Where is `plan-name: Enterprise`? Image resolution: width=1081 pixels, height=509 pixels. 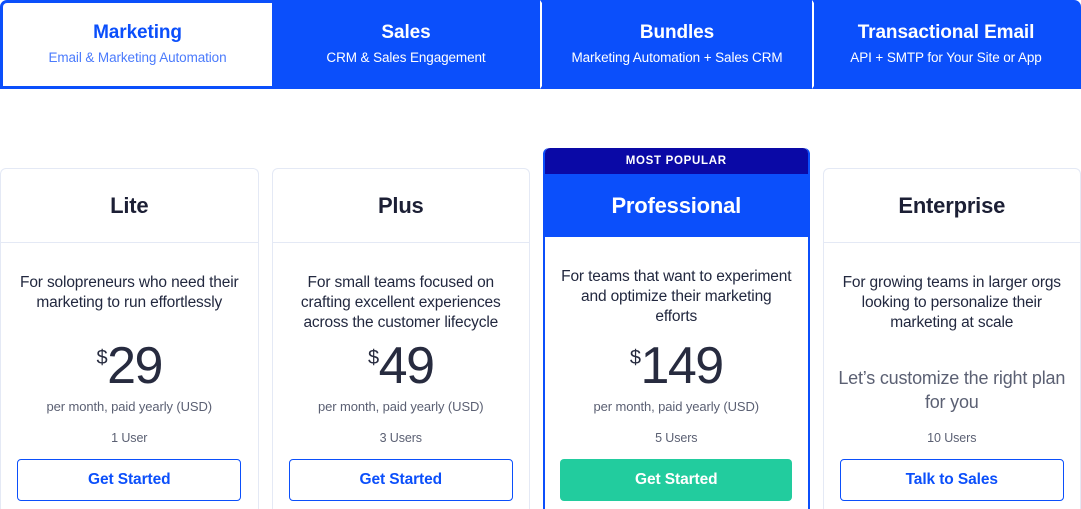
plan-name: Enterprise is located at coordinates (952, 205).